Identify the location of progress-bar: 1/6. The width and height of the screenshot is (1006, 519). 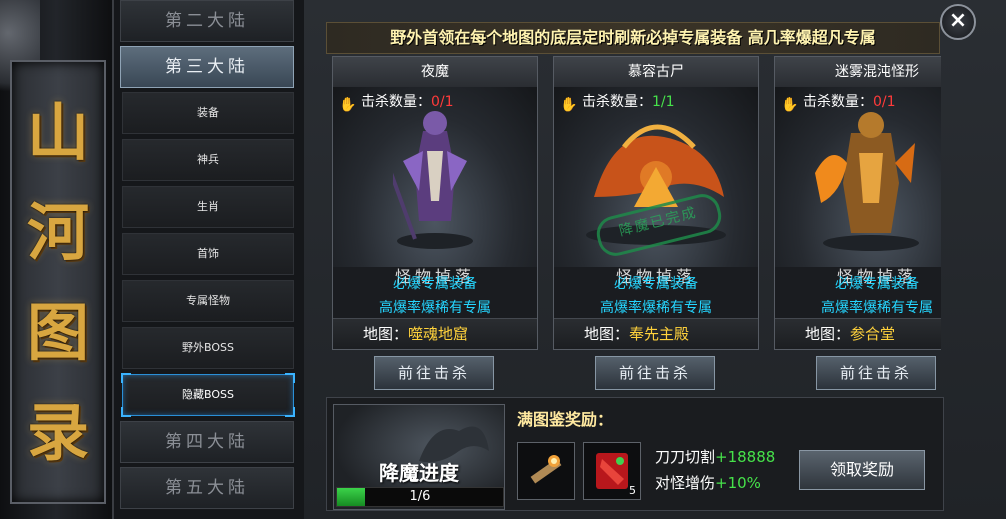
(420, 497).